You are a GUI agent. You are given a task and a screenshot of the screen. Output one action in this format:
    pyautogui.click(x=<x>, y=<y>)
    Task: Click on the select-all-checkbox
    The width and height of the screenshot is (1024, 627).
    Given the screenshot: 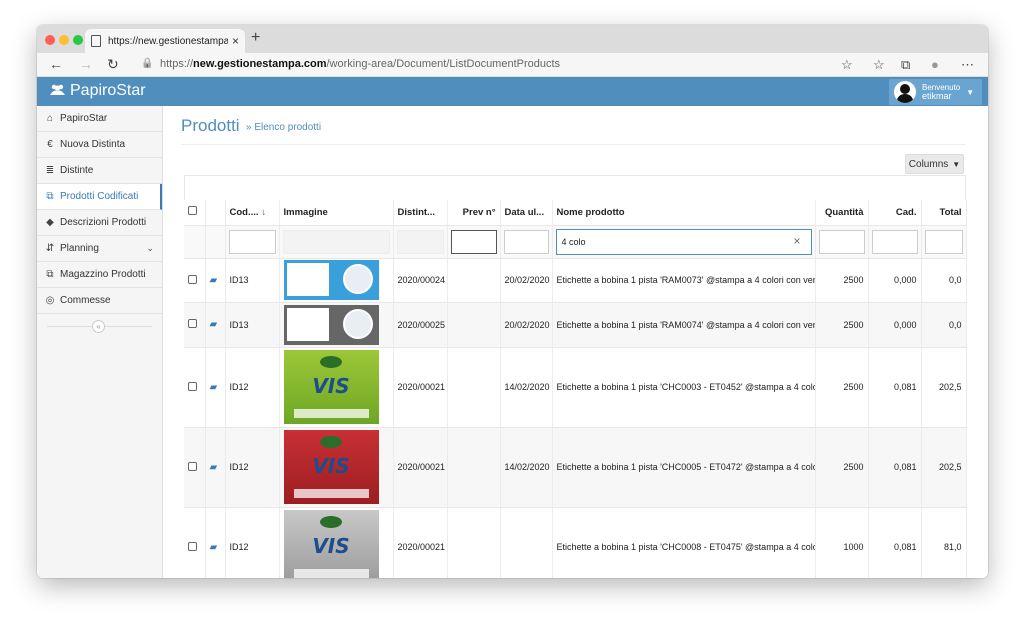 What is the action you would take?
    pyautogui.click(x=192, y=211)
    